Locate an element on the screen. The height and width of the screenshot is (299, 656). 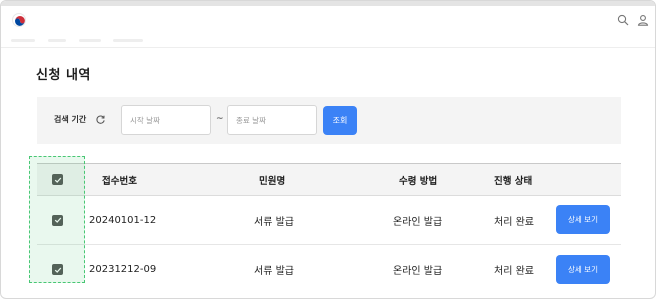
select-all-checkbox is located at coordinates (57, 179).